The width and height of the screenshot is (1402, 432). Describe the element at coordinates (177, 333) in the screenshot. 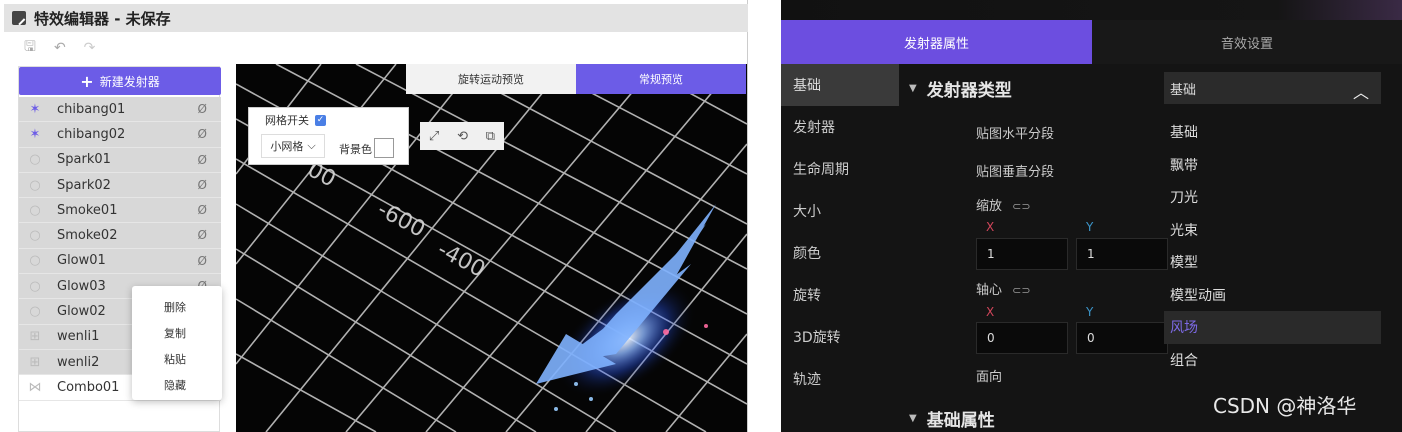

I see `context-menu-item: 复制` at that location.